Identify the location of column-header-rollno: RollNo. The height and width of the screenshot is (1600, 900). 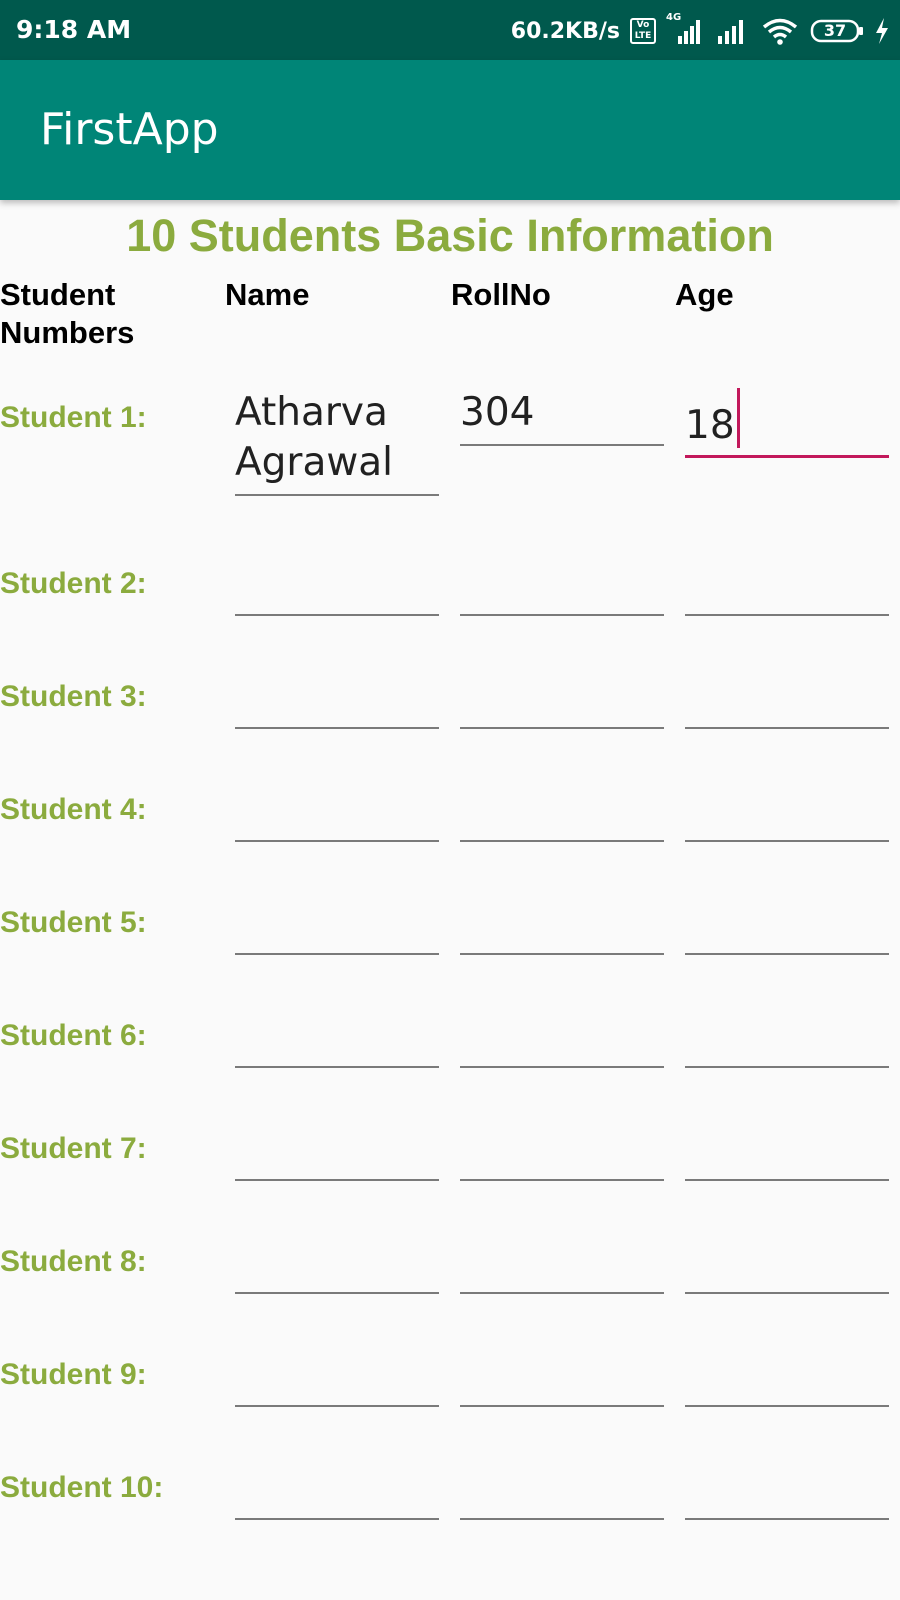
(501, 294).